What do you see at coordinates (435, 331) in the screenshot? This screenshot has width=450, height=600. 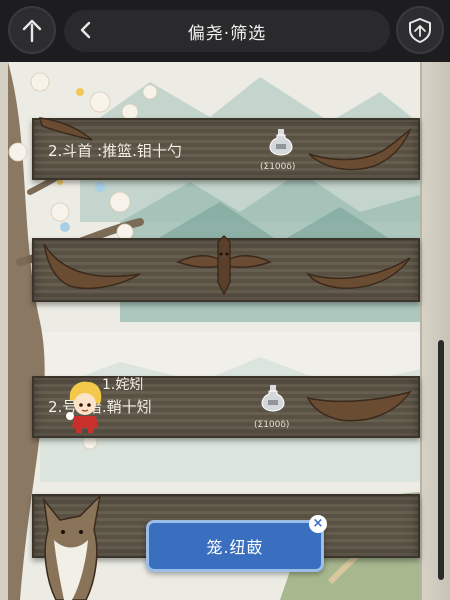 I see `right-frame` at bounding box center [435, 331].